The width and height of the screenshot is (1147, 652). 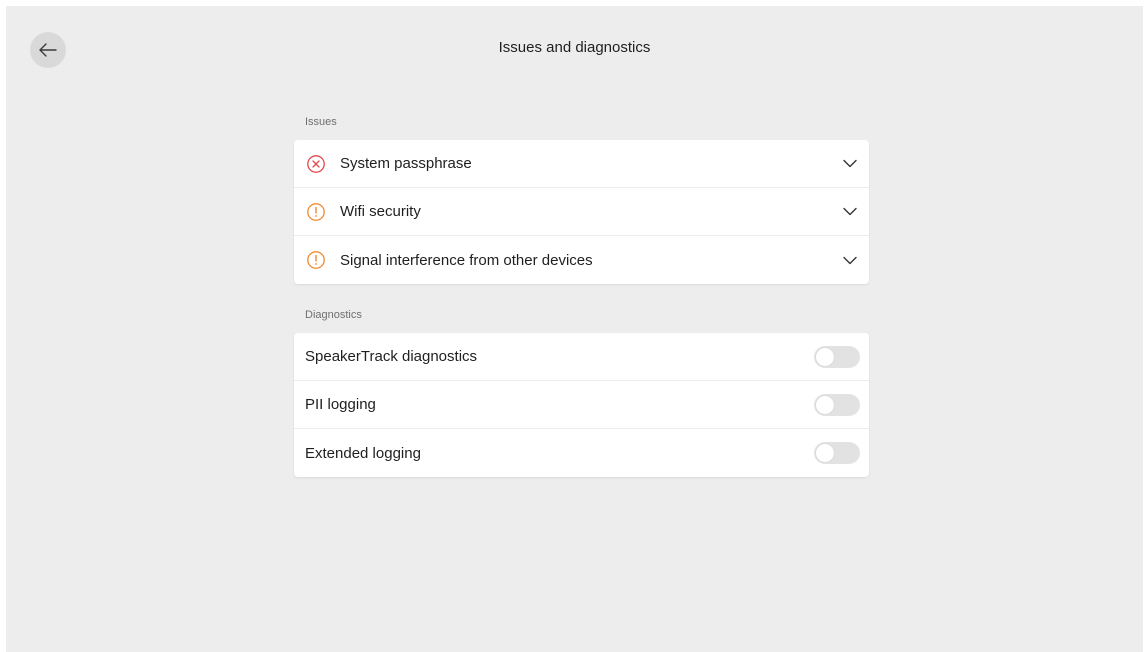 I want to click on issues-section-label: Issues, so click(x=321, y=122).